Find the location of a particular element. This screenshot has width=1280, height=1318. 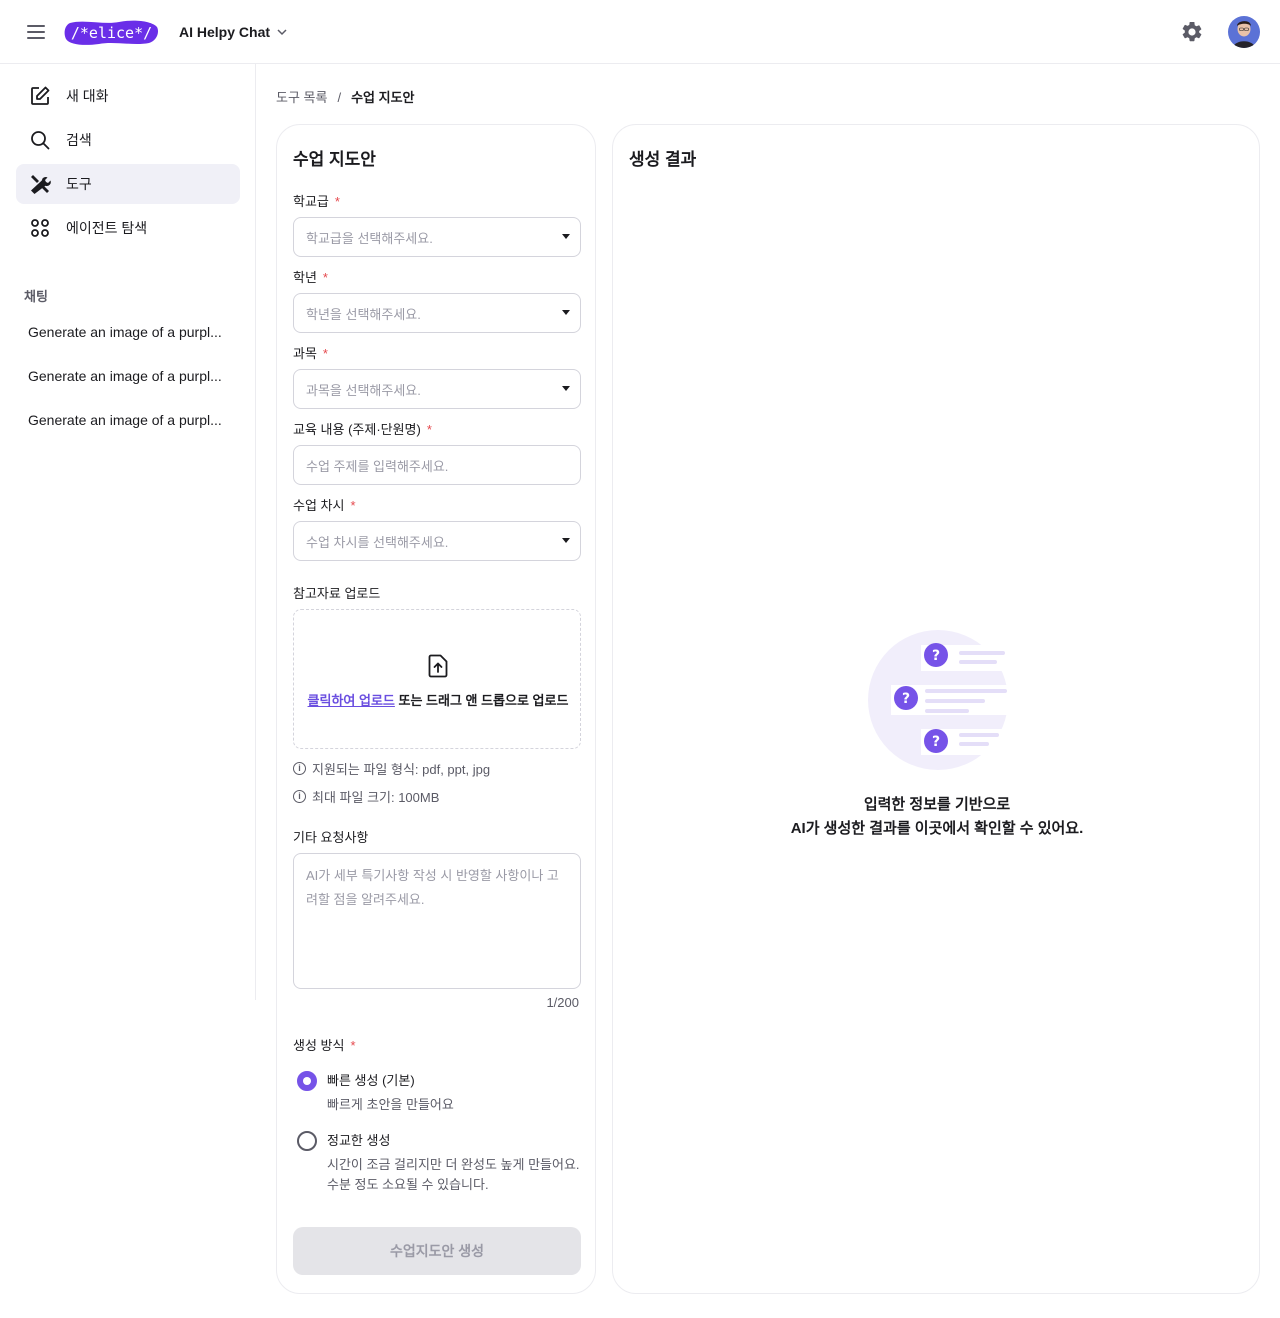

mode-option-fast: 빠른 생성 (기본) 빠르게 초안을 만들어요 is located at coordinates (375, 1093).